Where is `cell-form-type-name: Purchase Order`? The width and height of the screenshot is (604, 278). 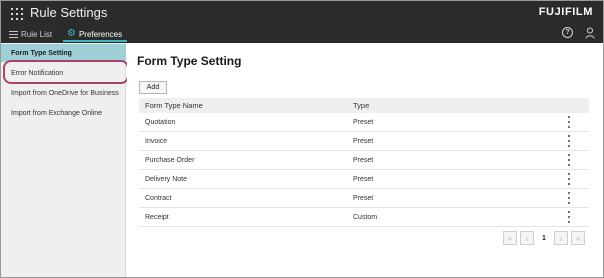 cell-form-type-name: Purchase Order is located at coordinates (170, 160).